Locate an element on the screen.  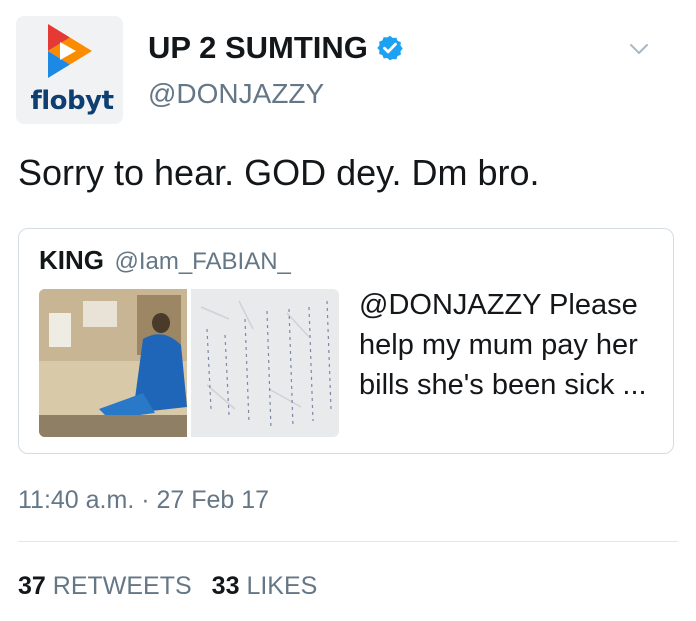
quoted-media-images is located at coordinates (189, 363).